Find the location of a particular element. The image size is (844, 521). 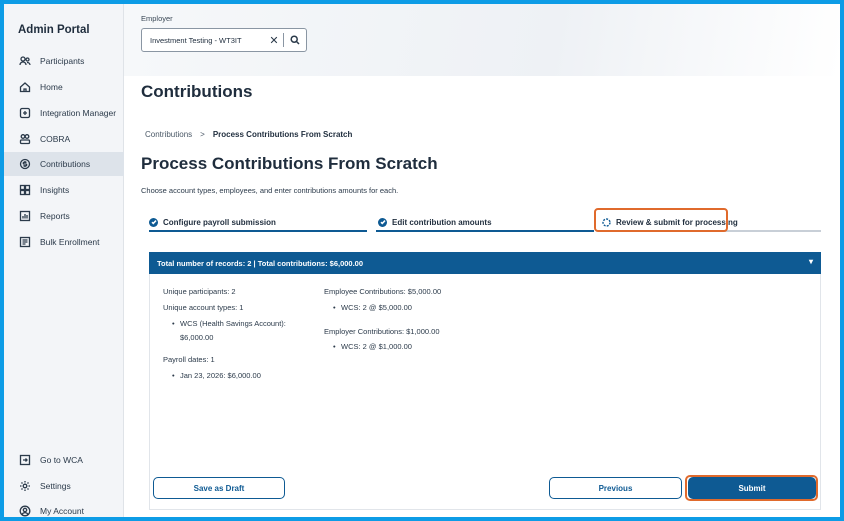

sidebar-item-insights: Insights is located at coordinates (64, 190).